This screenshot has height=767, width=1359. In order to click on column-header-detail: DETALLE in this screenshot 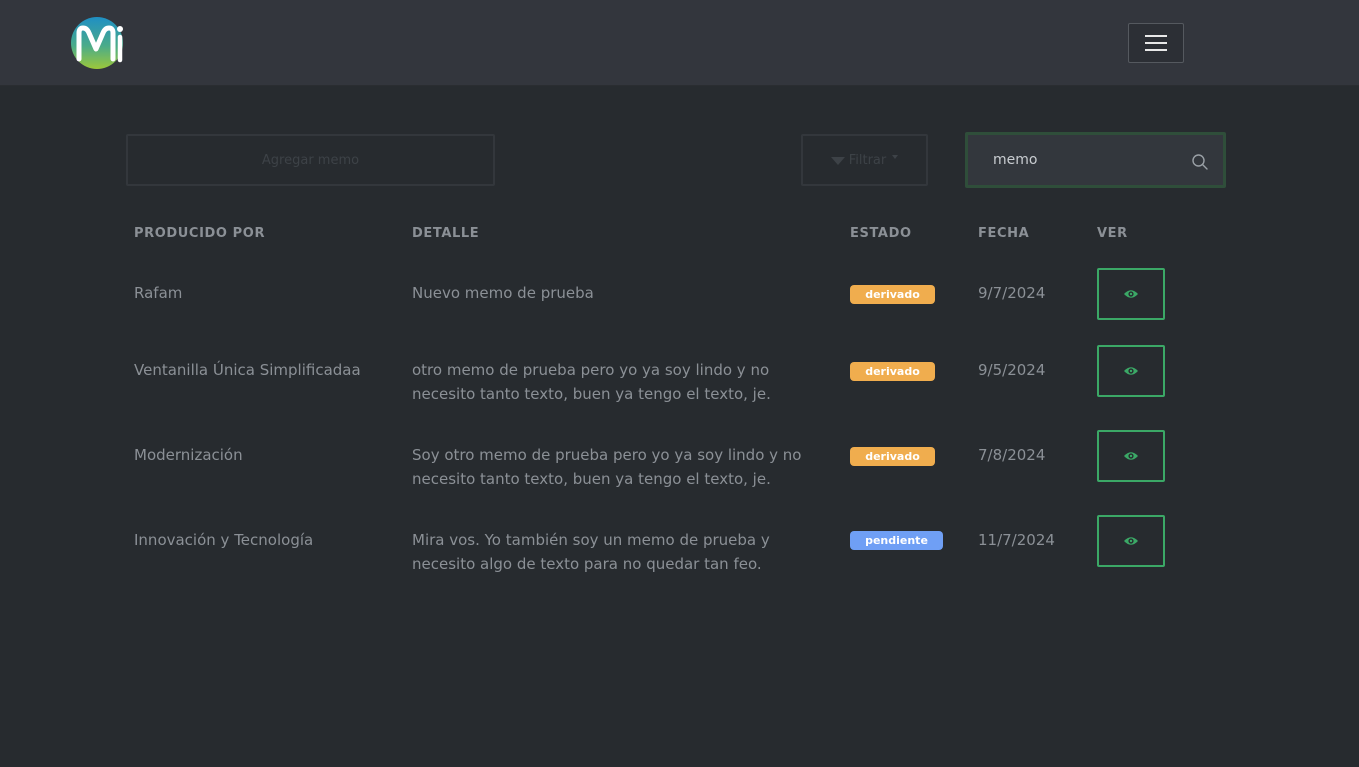, I will do `click(446, 233)`.